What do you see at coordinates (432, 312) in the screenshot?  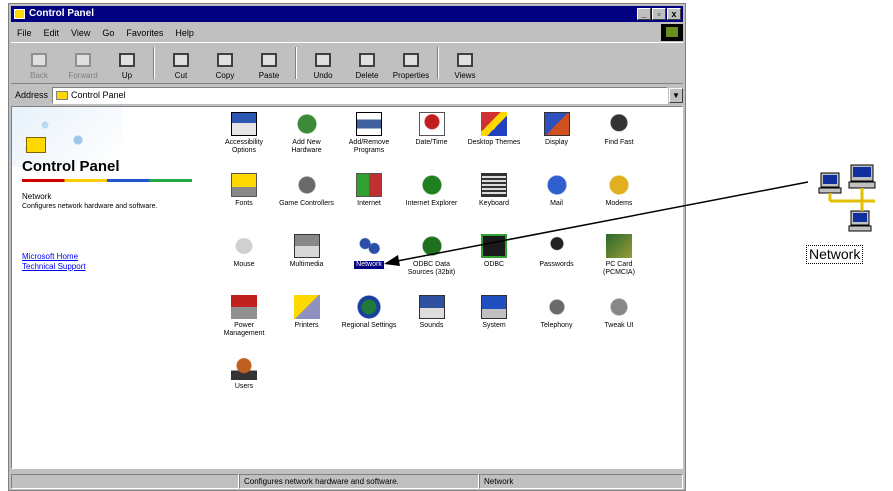 I see `control-panel-item: Sounds` at bounding box center [432, 312].